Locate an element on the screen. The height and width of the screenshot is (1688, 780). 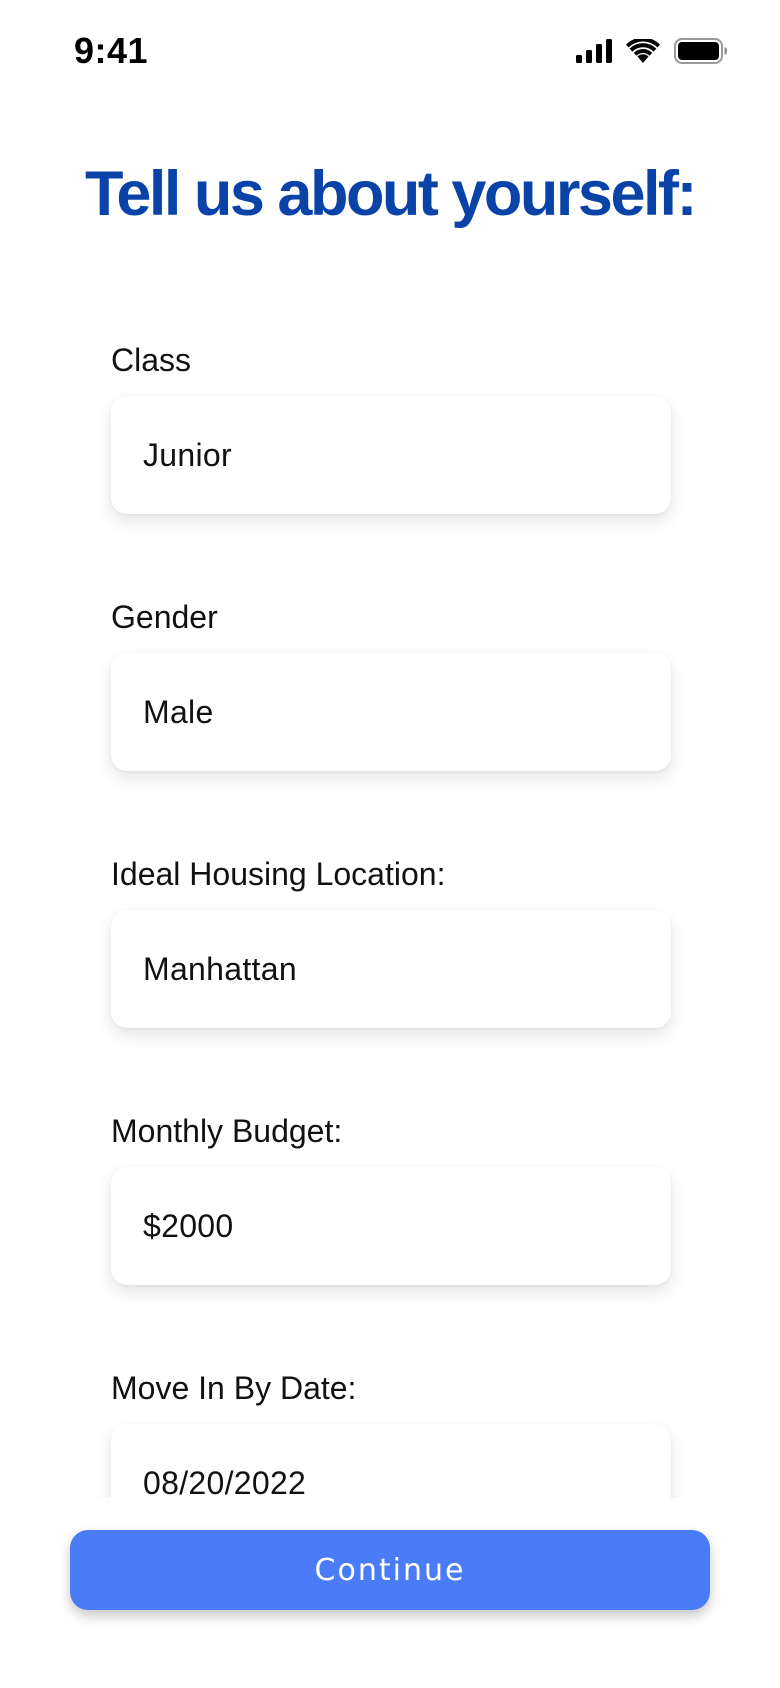
status-time: 9:41 is located at coordinates (111, 50).